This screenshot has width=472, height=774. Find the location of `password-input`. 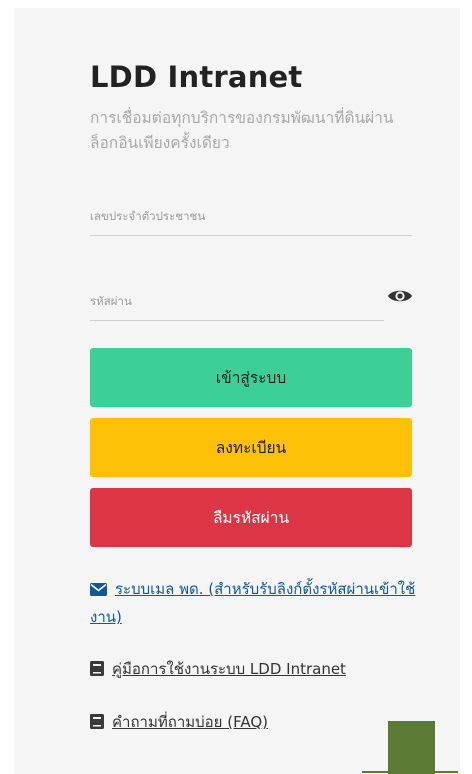

password-input is located at coordinates (237, 307).